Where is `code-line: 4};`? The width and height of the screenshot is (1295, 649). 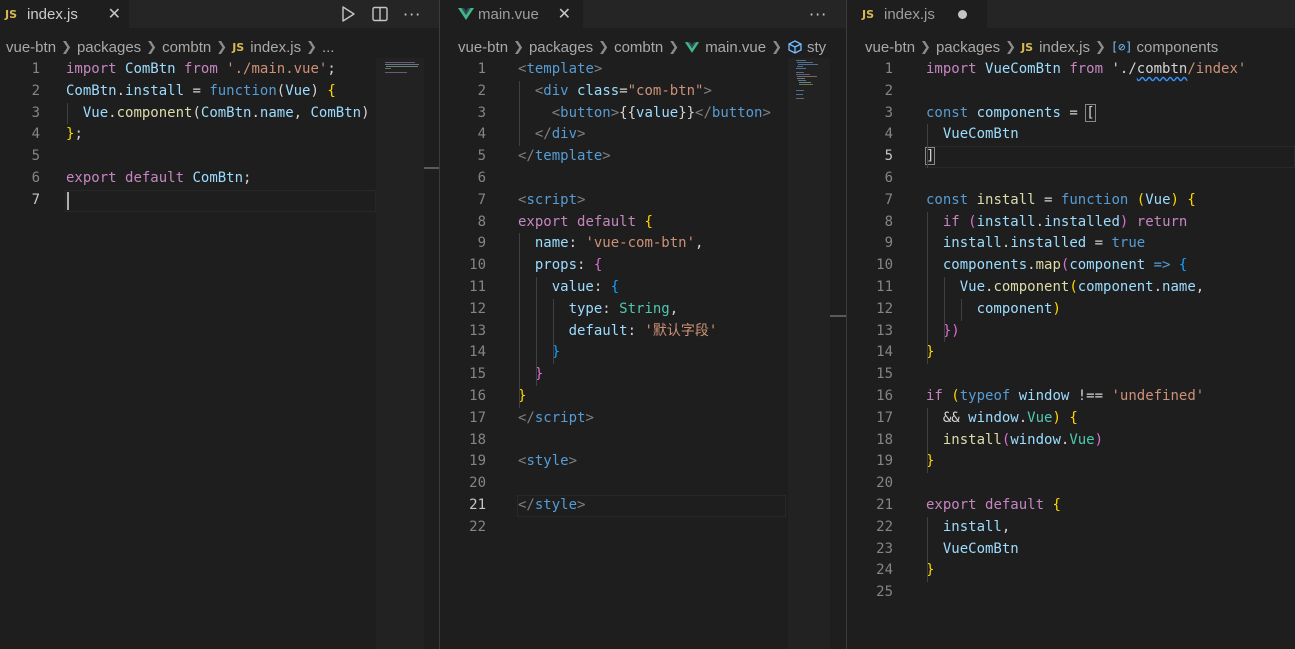
code-line: 4}; is located at coordinates (219, 135).